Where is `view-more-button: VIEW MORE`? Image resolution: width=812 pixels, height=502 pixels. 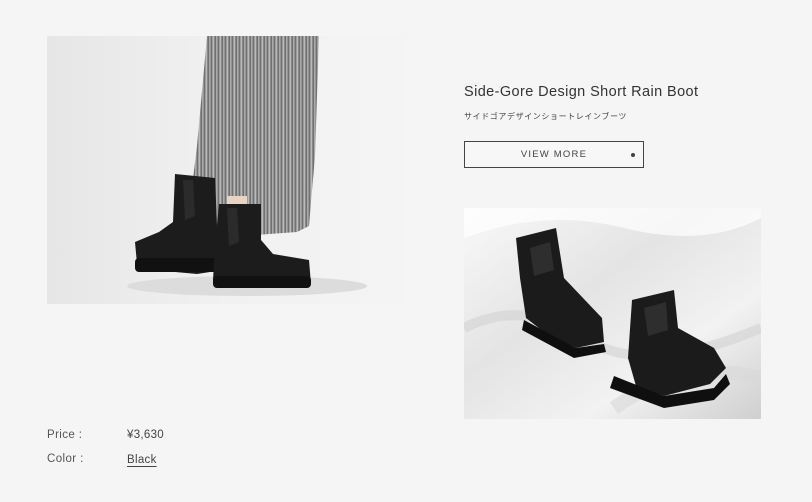
view-more-button: VIEW MORE is located at coordinates (554, 154).